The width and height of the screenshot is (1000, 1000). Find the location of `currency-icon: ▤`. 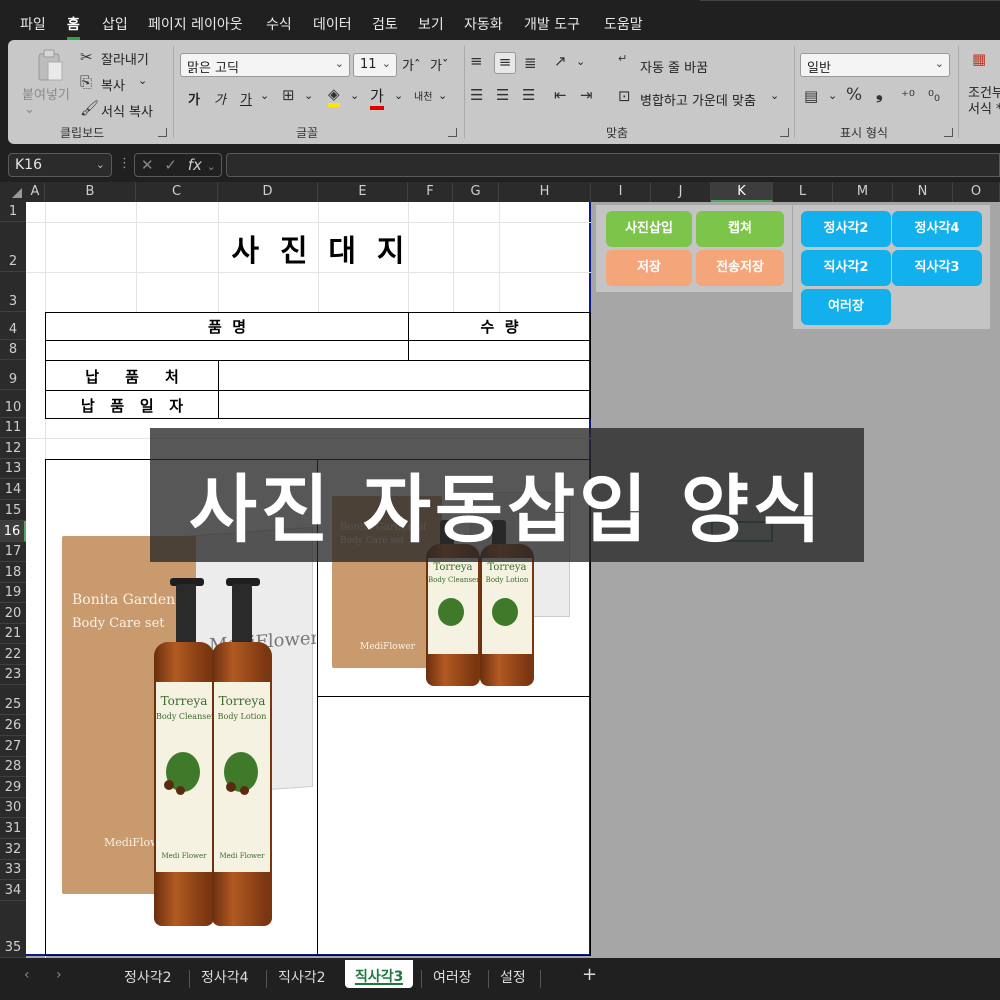

currency-icon: ▤ is located at coordinates (811, 96).